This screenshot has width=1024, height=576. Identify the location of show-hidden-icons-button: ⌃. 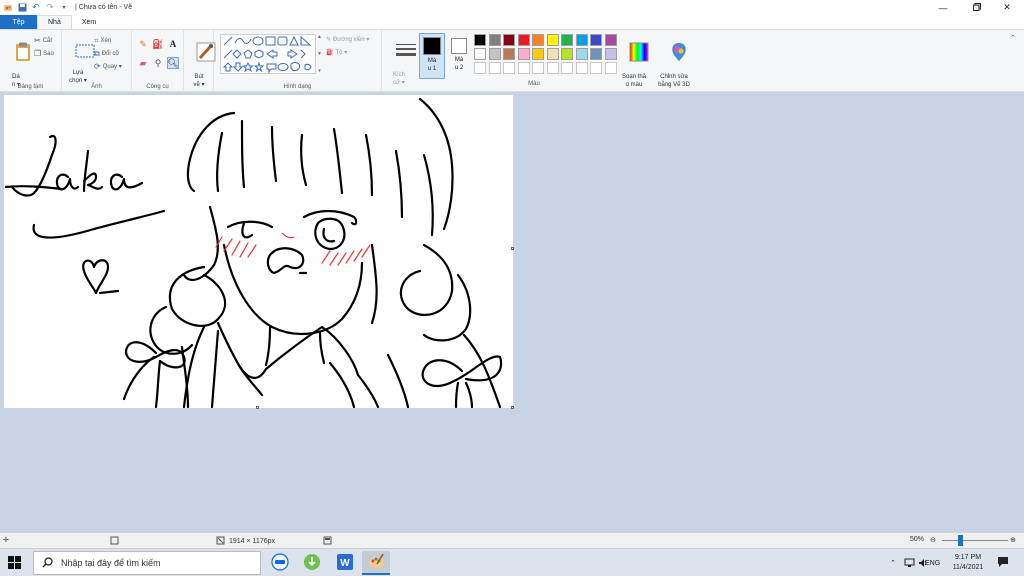
(893, 562).